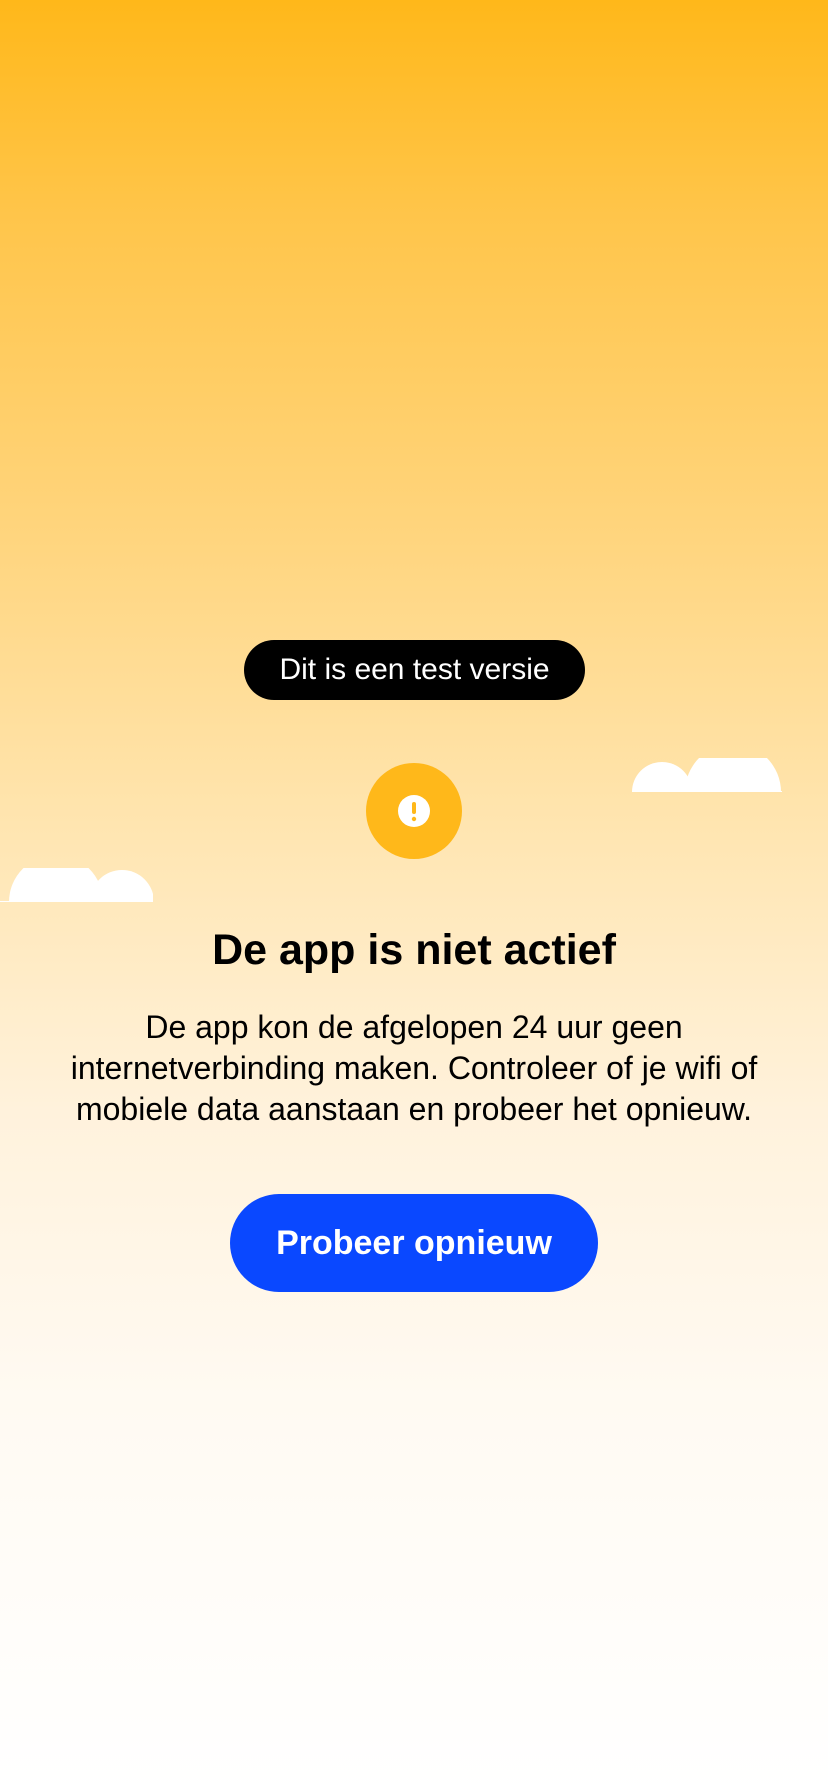 This screenshot has height=1792, width=828. What do you see at coordinates (414, 950) in the screenshot?
I see `status-title: De app is niet actief` at bounding box center [414, 950].